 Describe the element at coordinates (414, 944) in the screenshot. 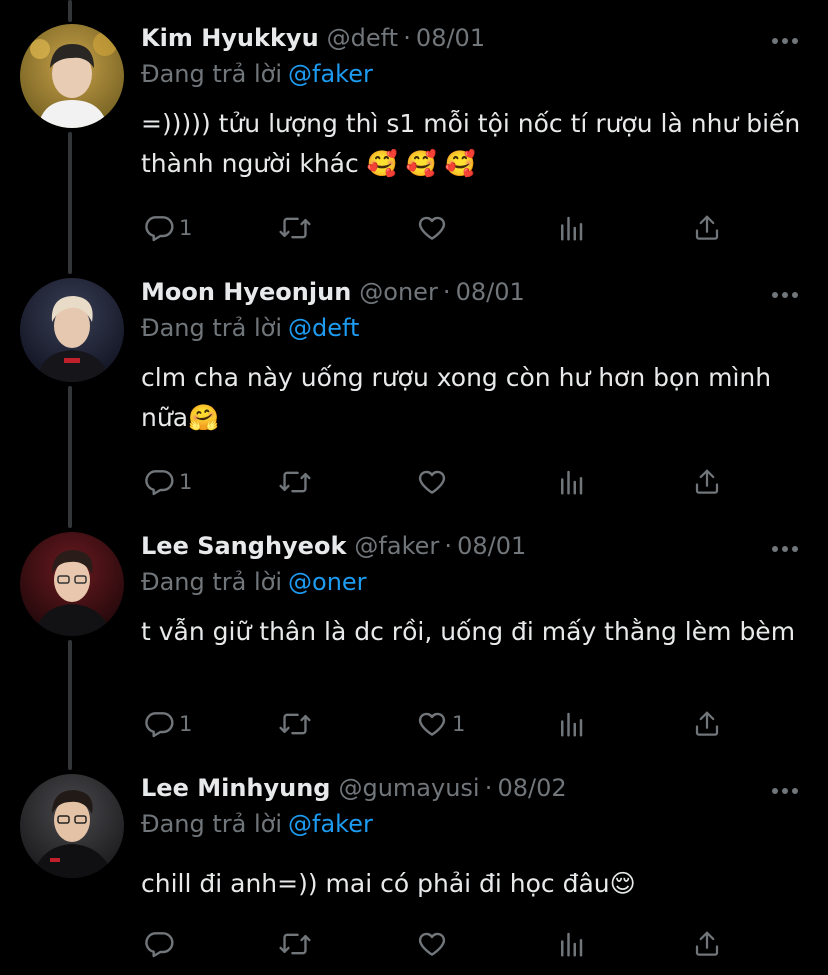

I see `action-bar` at that location.